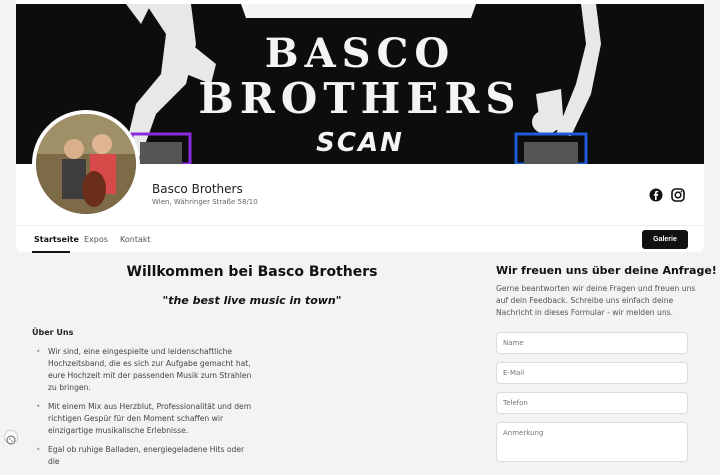 This screenshot has width=720, height=475. What do you see at coordinates (678, 194) in the screenshot?
I see `instagram-icon` at bounding box center [678, 194].